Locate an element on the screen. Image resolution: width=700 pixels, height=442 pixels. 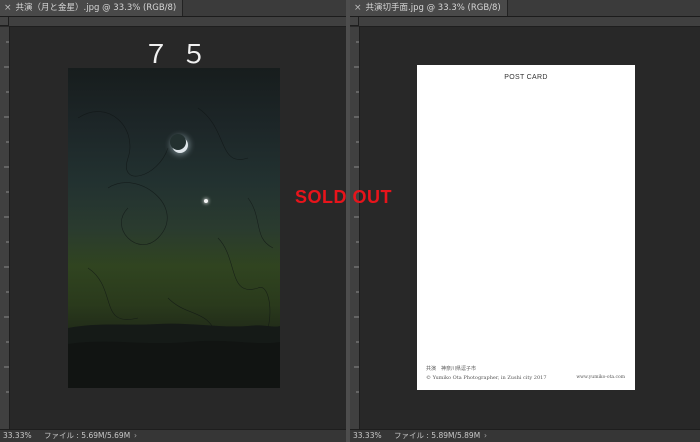
right-document-tab: × 共演切手面.jpg @ 33.3% (RGB/8) is located at coordinates (429, 8).